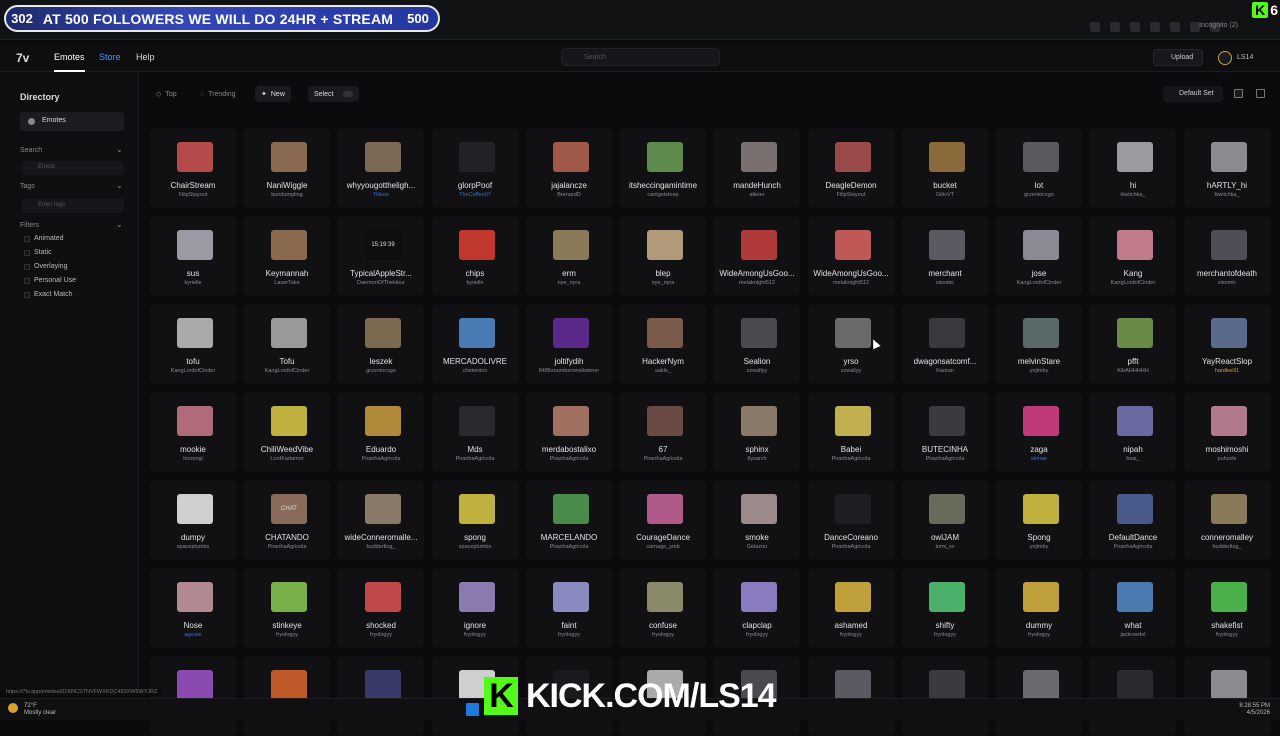  What do you see at coordinates (44, 238) in the screenshot?
I see `filter-animated: Animated` at bounding box center [44, 238].